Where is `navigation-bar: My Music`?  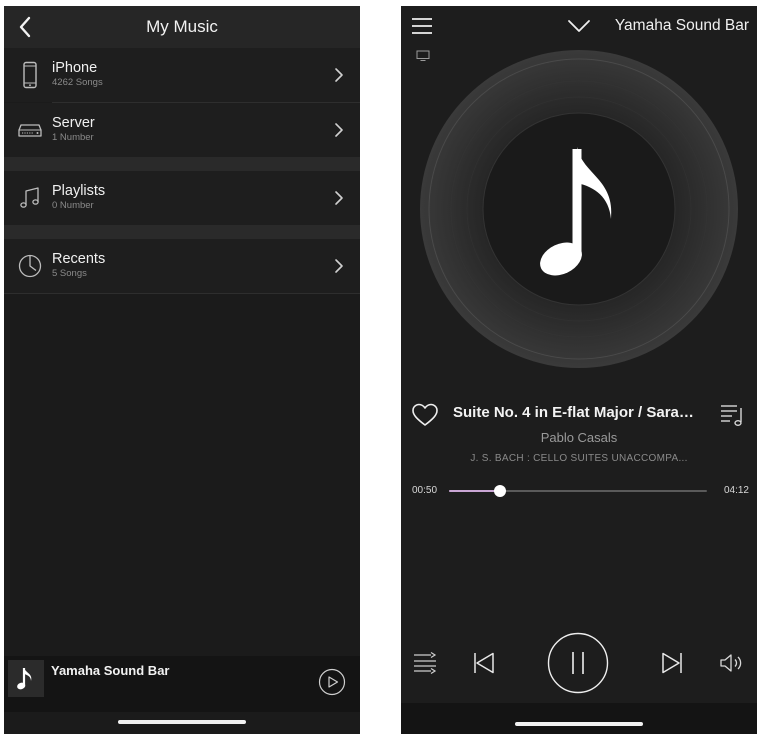 navigation-bar: My Music is located at coordinates (182, 27).